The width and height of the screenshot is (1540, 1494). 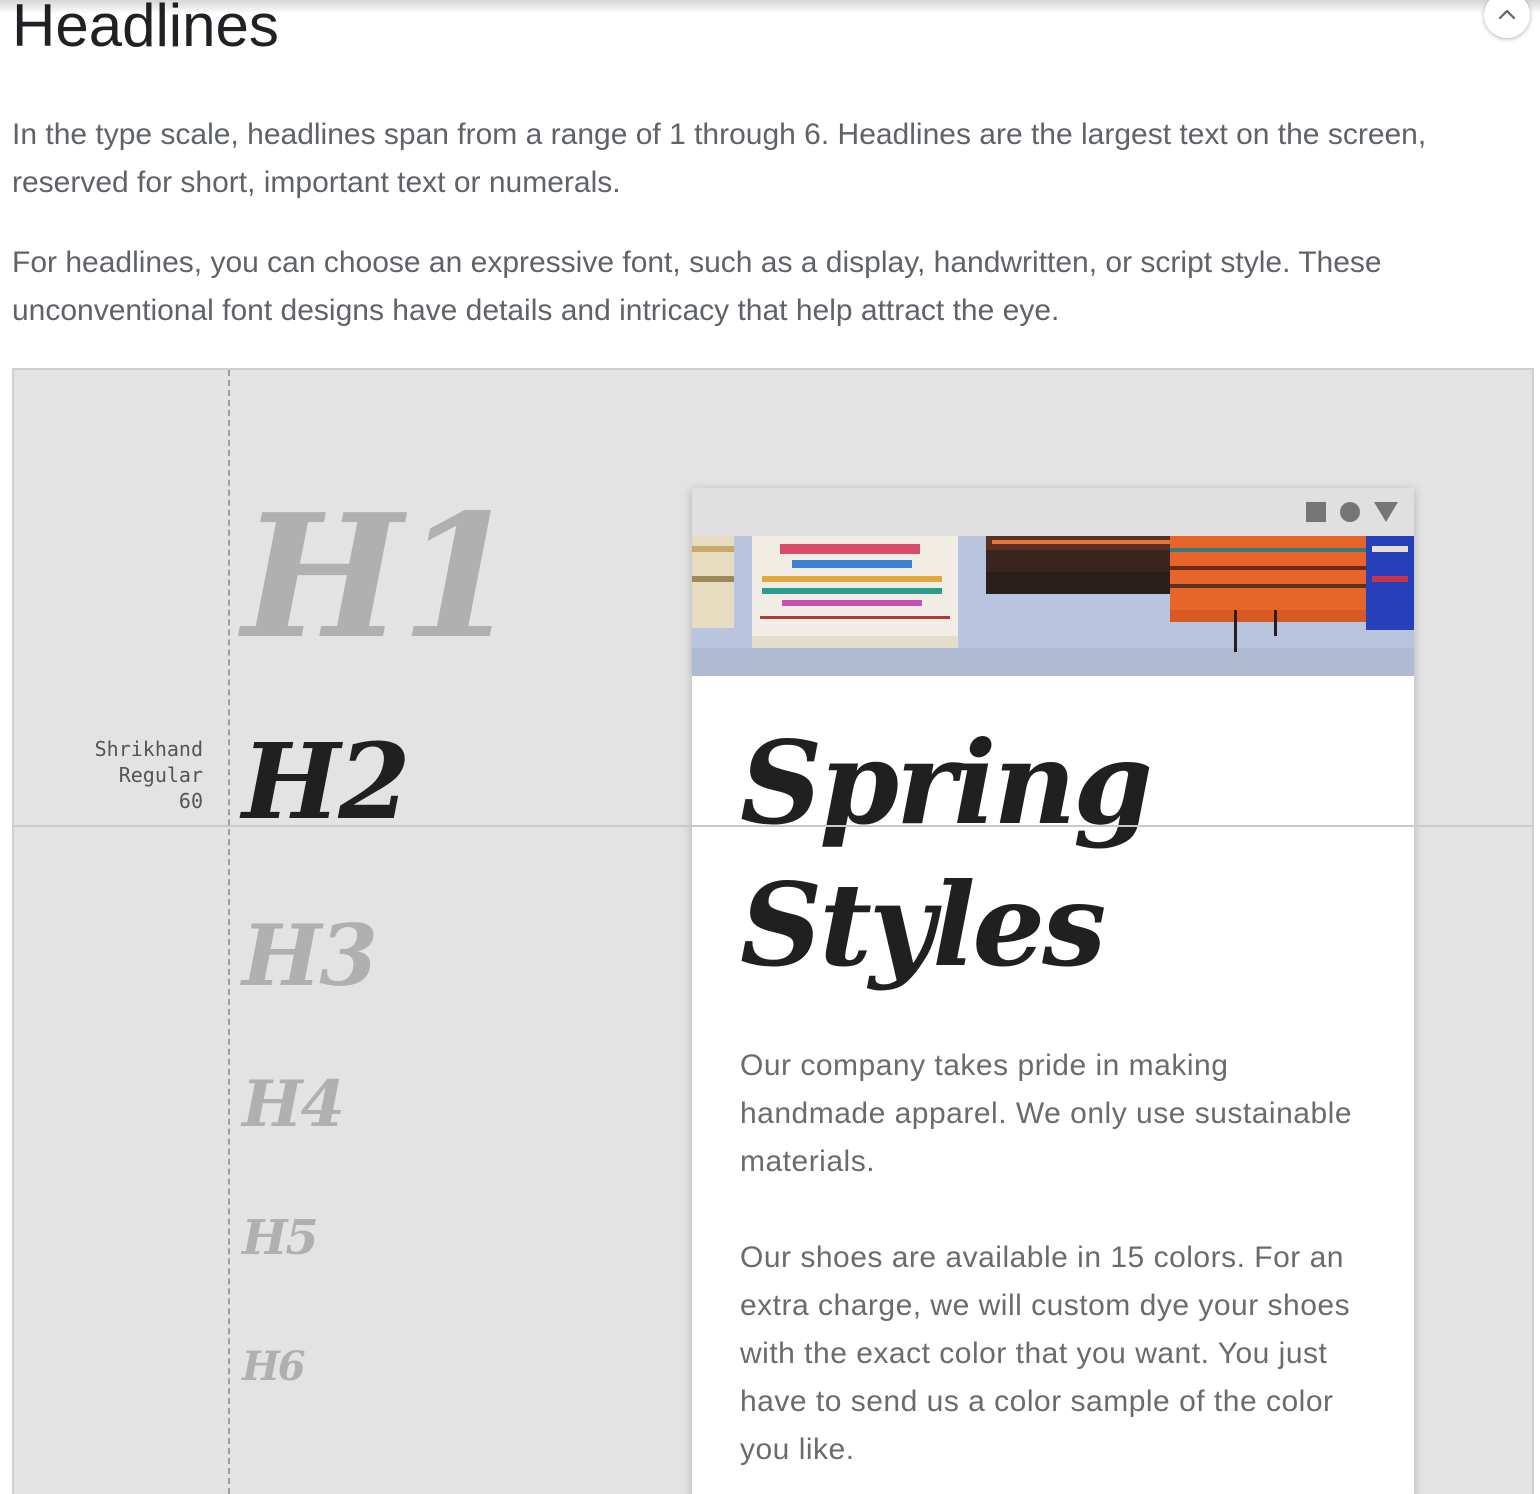 What do you see at coordinates (1053, 512) in the screenshot?
I see `device-status-bar` at bounding box center [1053, 512].